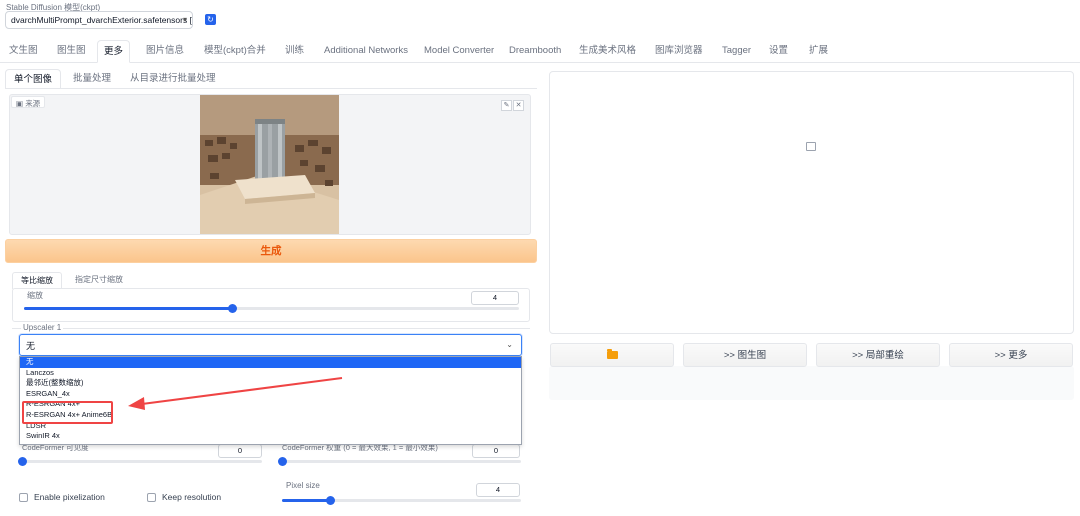 The width and height of the screenshot is (1080, 516). I want to click on codeformer-visibility-thumb, so click(22, 461).